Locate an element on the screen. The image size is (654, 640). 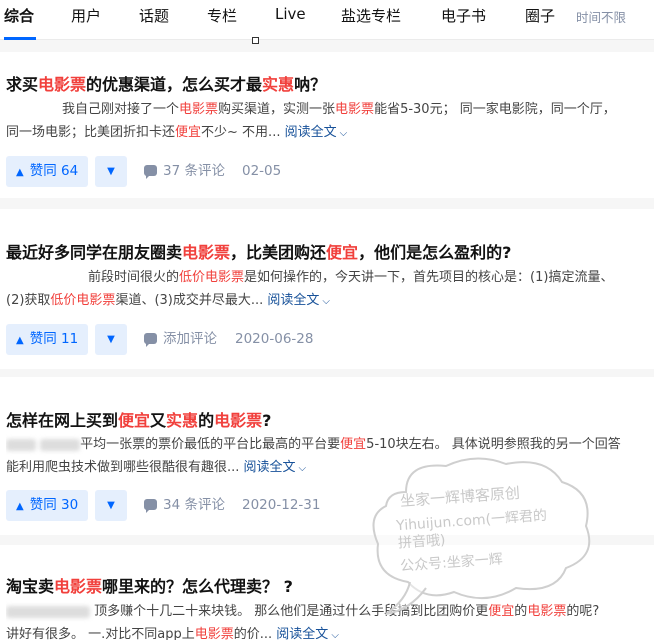
text-segment: 购买渠道，实测一张 is located at coordinates (277, 109).